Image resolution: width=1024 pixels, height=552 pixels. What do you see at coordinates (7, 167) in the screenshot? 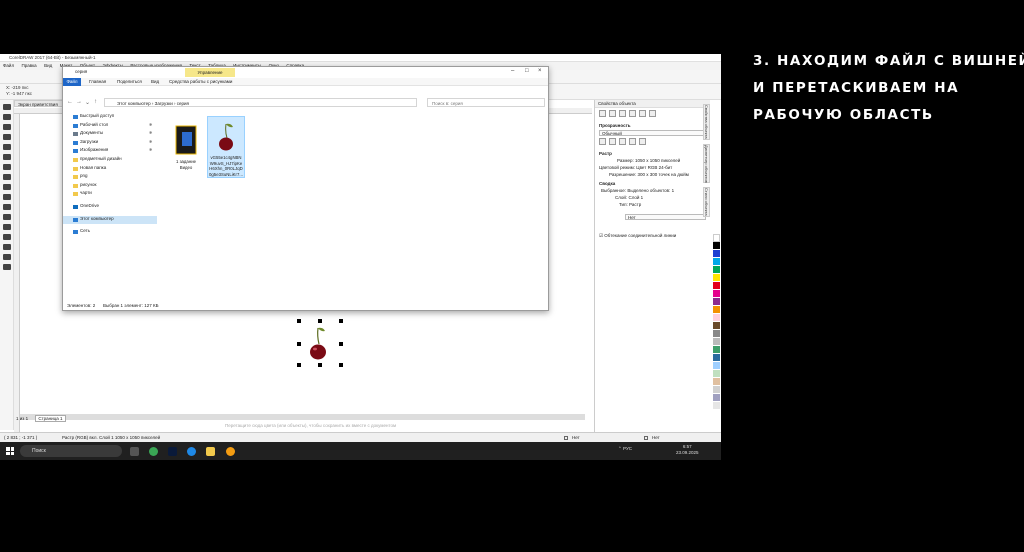
I see `rectangle-tool-icon` at bounding box center [7, 167].